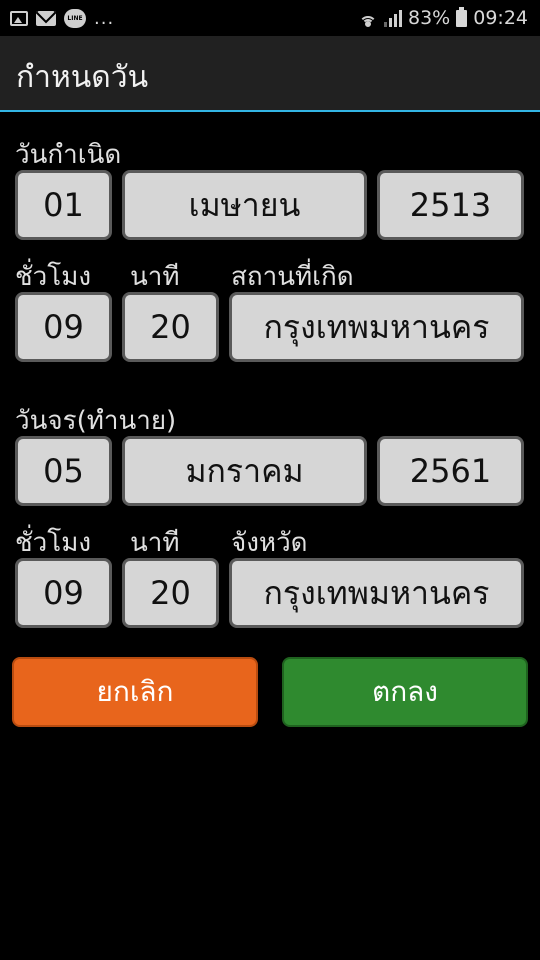 Image resolution: width=540 pixels, height=960 pixels. I want to click on birth-hour-field: 09, so click(63, 327).